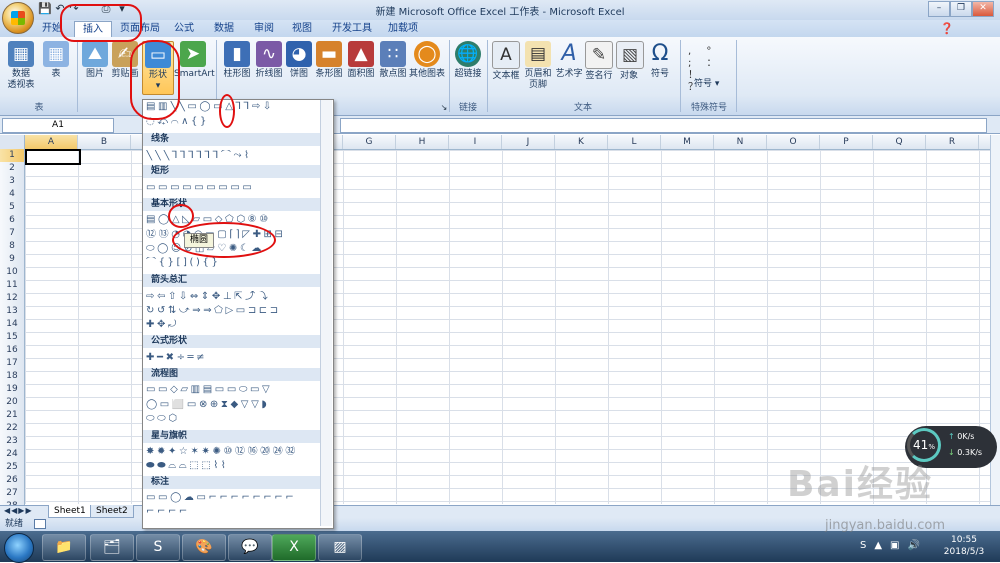  Describe the element at coordinates (51, 142) in the screenshot. I see `column-header: A` at that location.